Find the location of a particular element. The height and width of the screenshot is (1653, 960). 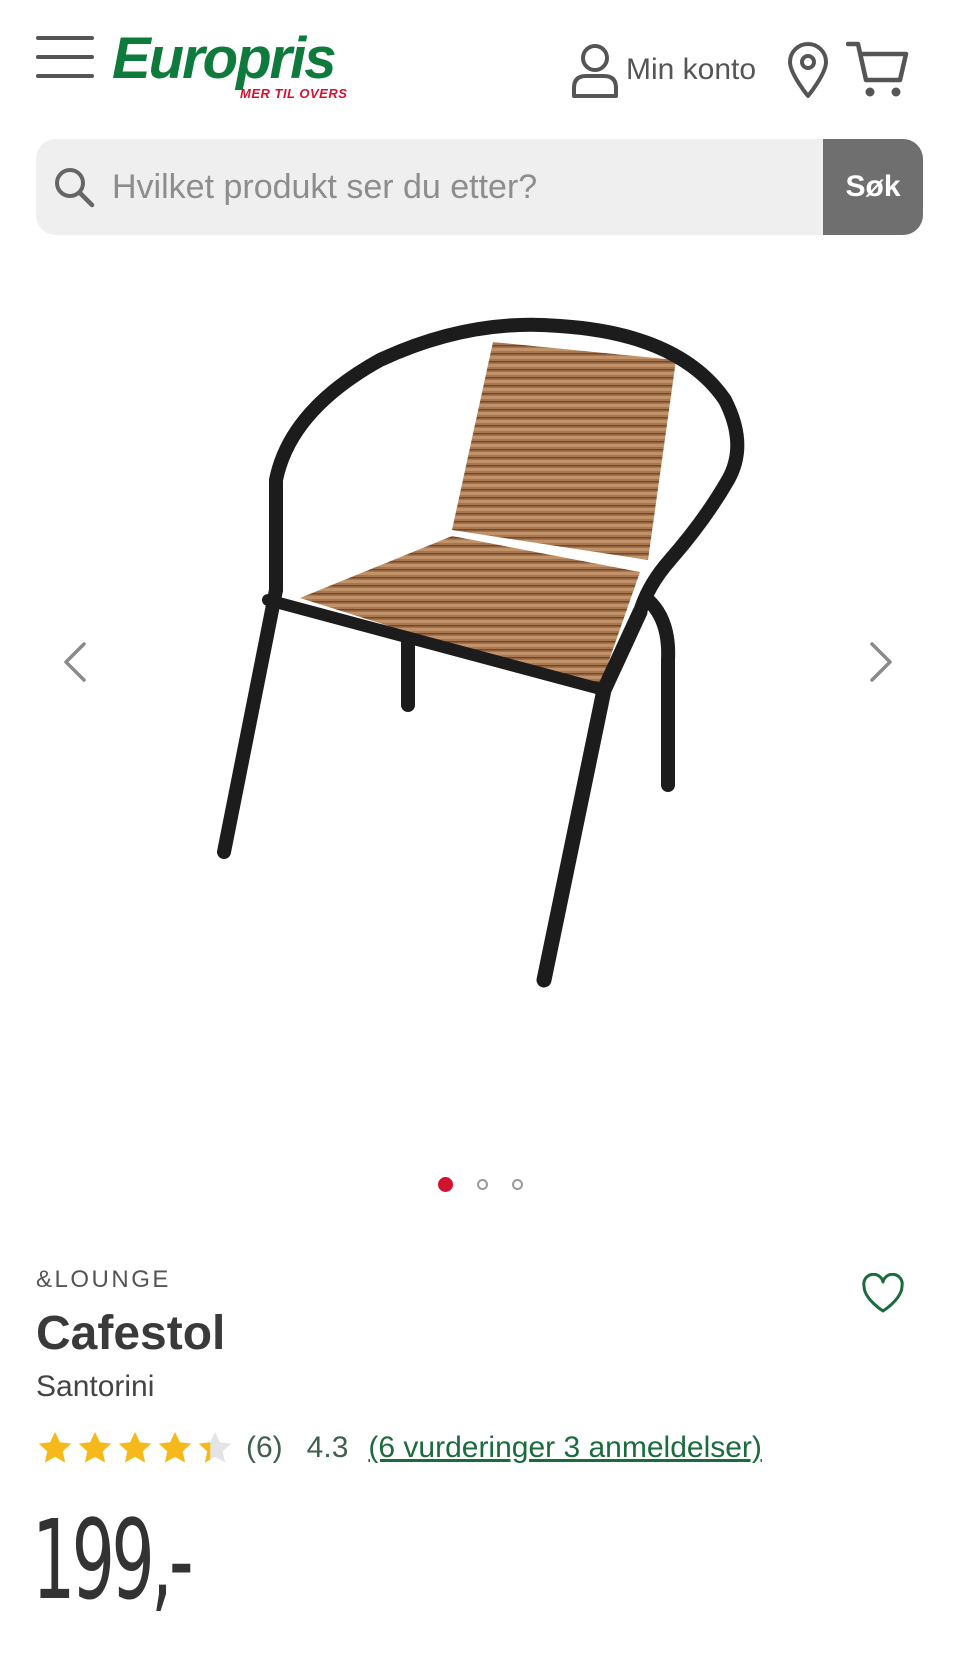

product-price: 199,- is located at coordinates (113, 1560).